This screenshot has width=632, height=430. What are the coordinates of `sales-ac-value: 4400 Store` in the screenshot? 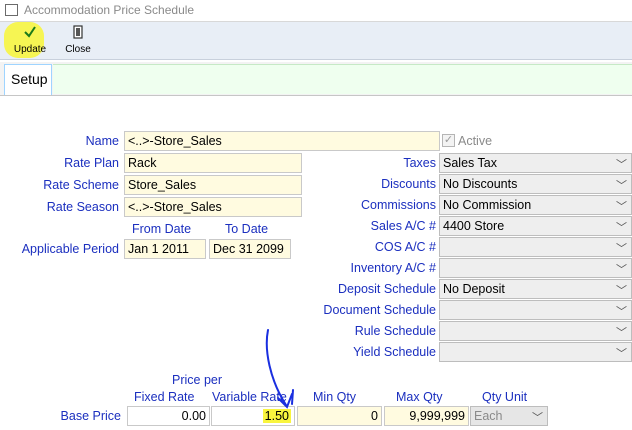 It's located at (474, 226).